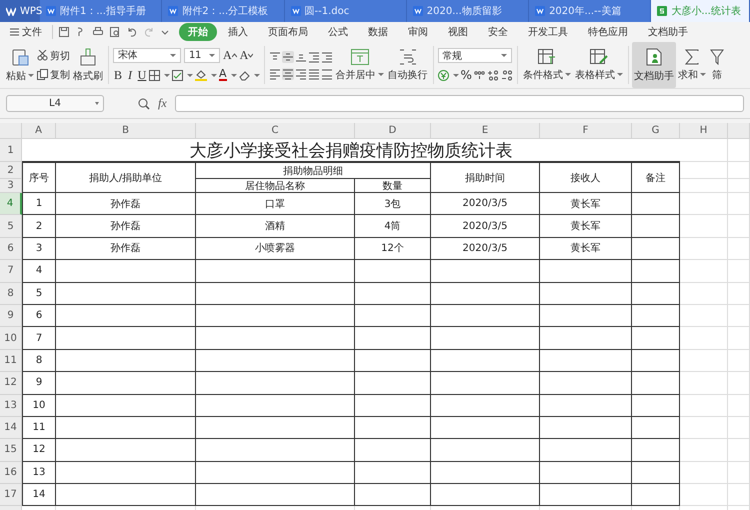 The image size is (750, 510). Describe the element at coordinates (656, 131) in the screenshot. I see `column-header: G` at that location.